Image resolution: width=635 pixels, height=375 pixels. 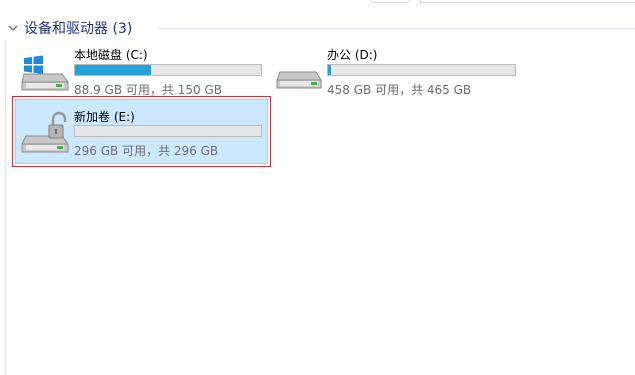 What do you see at coordinates (45, 73) in the screenshot?
I see `windows-system-drive-icon` at bounding box center [45, 73].